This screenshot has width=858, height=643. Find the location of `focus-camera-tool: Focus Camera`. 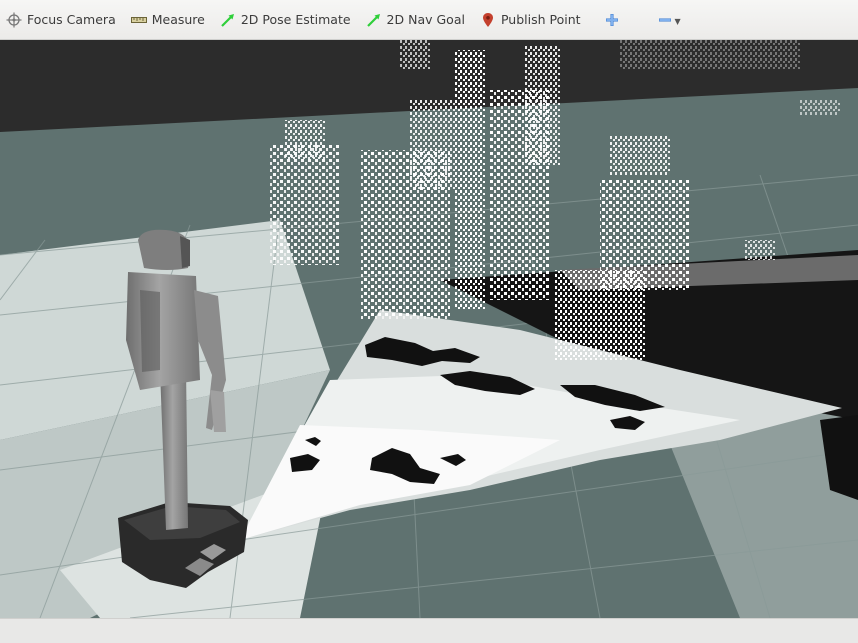

focus-camera-tool: Focus Camera is located at coordinates (61, 20).